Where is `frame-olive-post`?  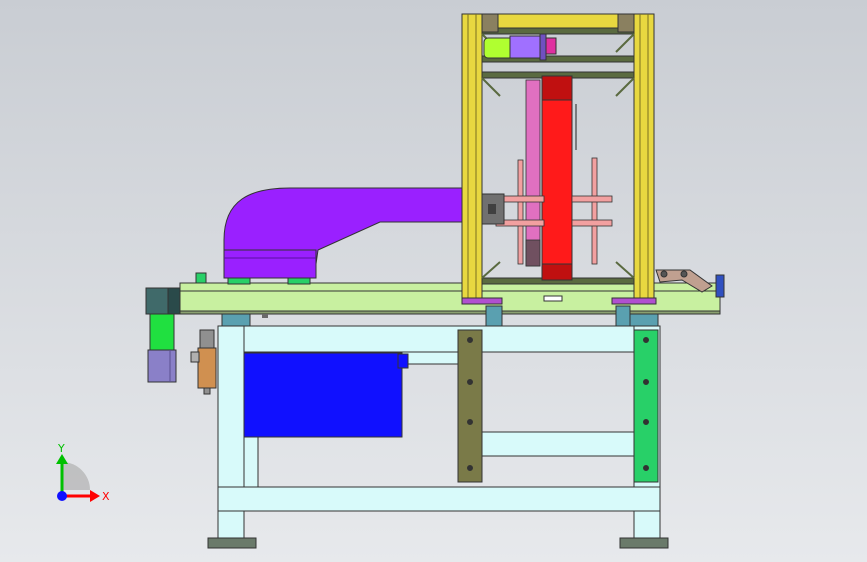 frame-olive-post is located at coordinates (470, 406).